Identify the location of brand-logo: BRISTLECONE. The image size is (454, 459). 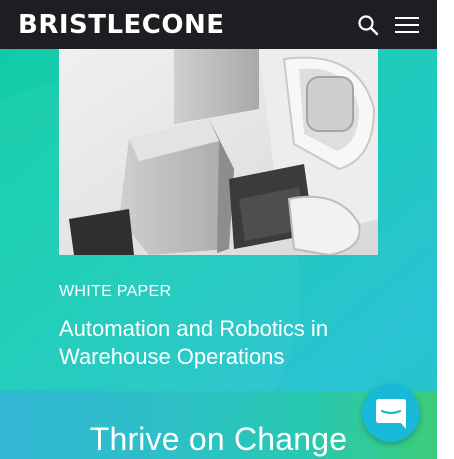
(121, 25).